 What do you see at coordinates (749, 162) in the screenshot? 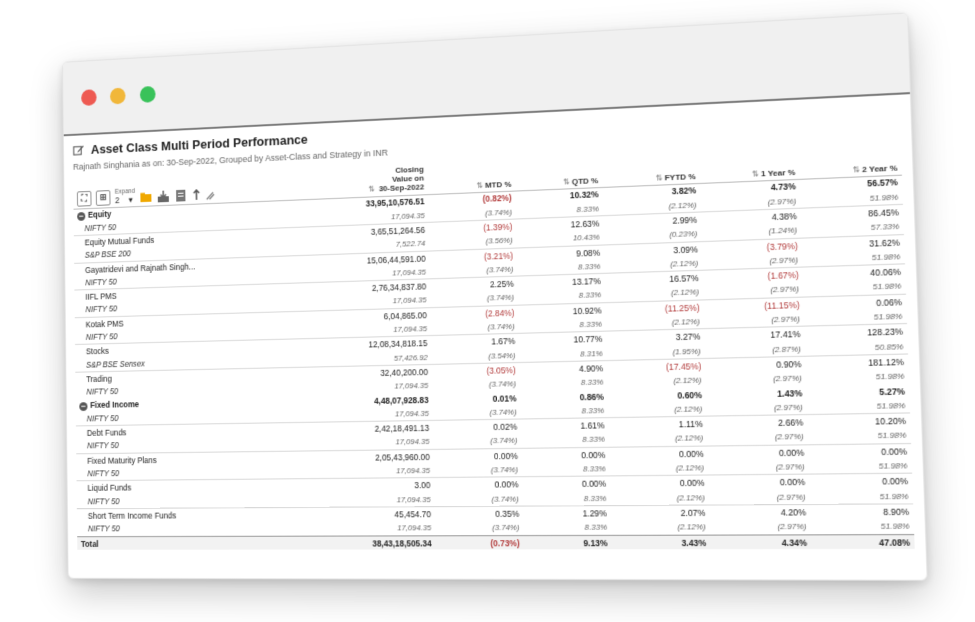
I see `col-1-year: ⇅ 1 Year %` at bounding box center [749, 162].